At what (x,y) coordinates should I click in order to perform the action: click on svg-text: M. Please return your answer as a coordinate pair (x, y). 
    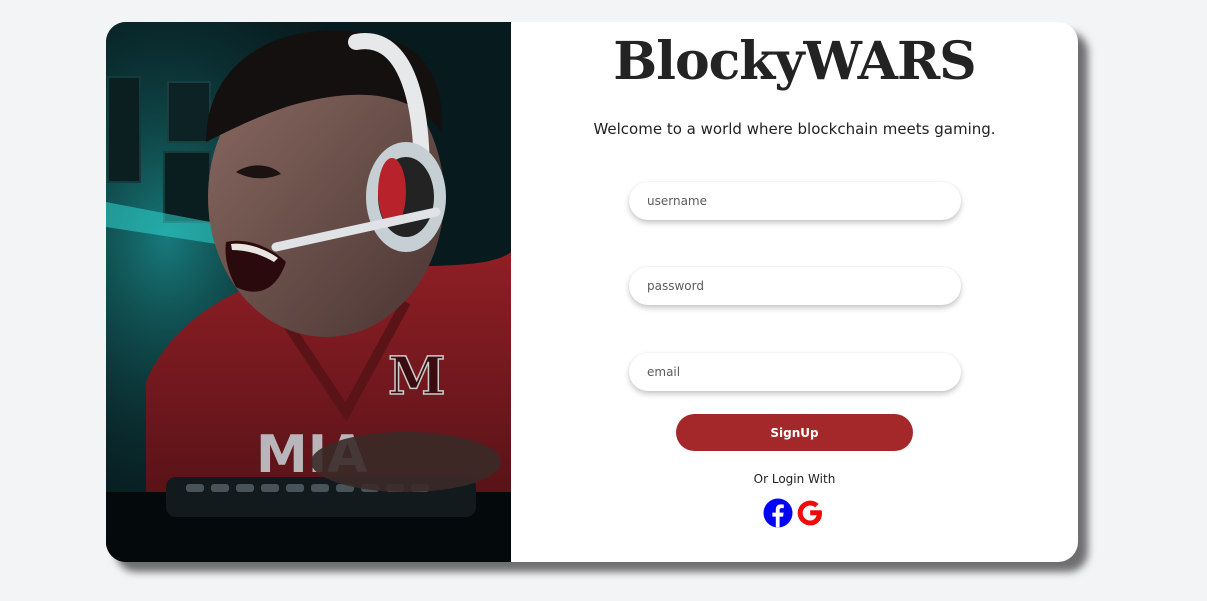
    Looking at the image, I should click on (417, 376).